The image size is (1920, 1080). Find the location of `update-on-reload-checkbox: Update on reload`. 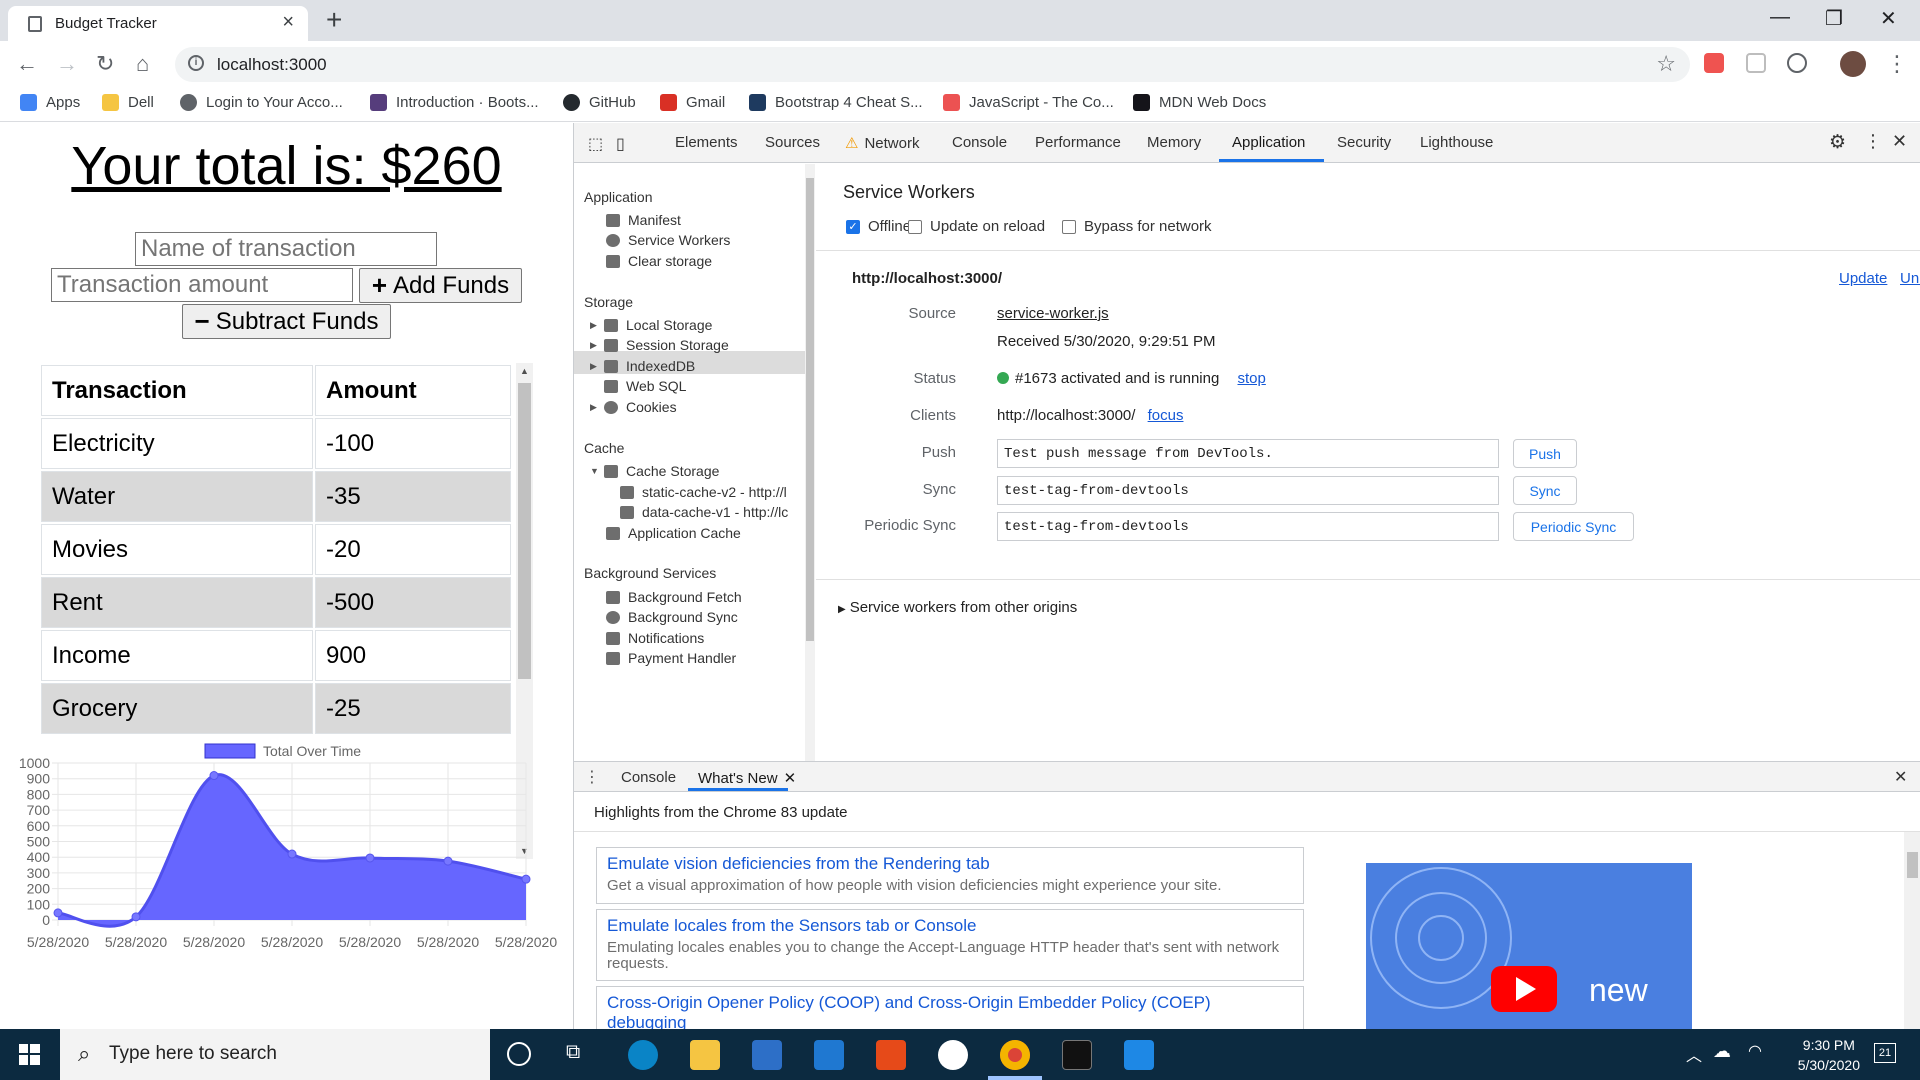

update-on-reload-checkbox: Update on reload is located at coordinates (976, 226).